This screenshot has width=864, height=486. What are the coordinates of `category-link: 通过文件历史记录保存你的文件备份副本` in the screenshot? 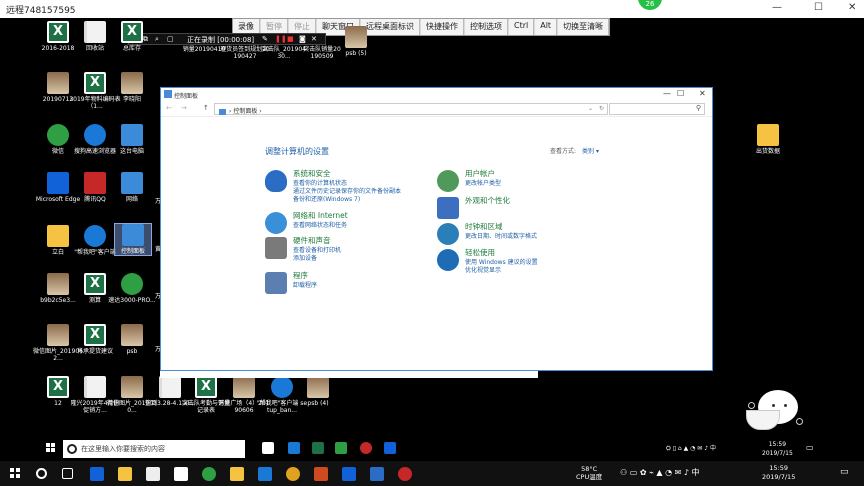 It's located at (347, 192).